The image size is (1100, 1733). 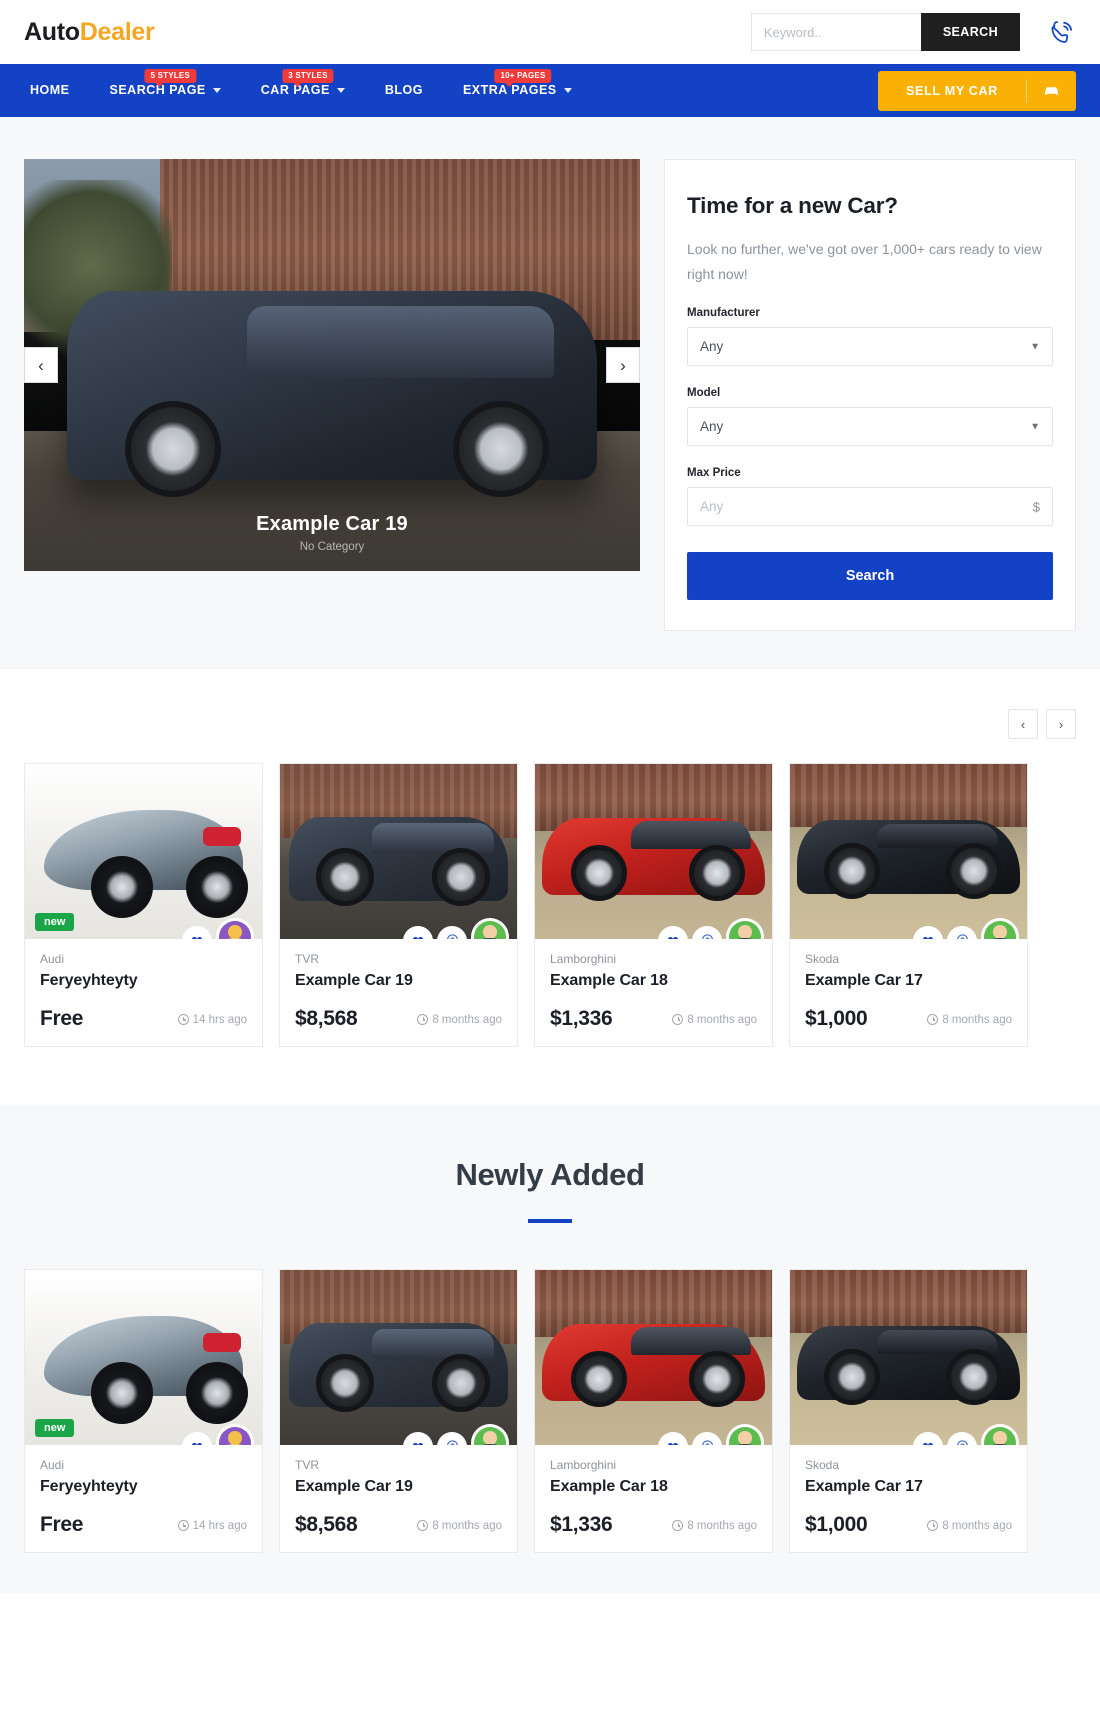 What do you see at coordinates (1023, 724) in the screenshot?
I see `carousel-prev-button: ‹` at bounding box center [1023, 724].